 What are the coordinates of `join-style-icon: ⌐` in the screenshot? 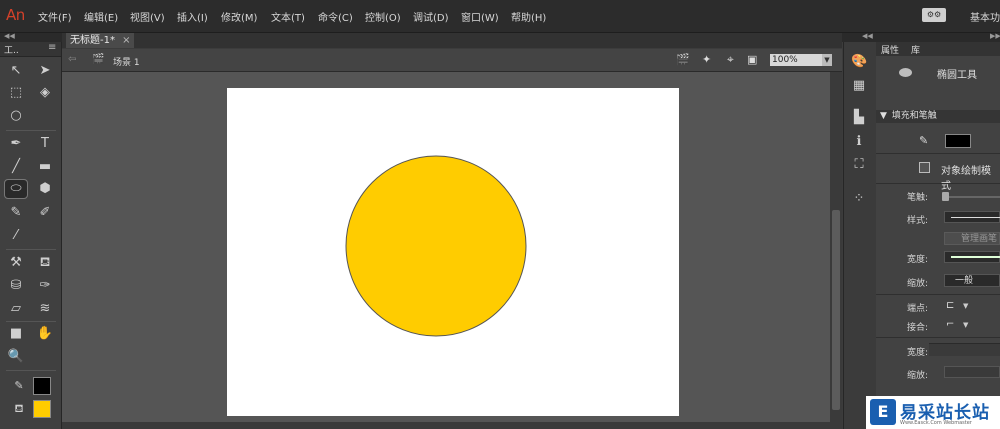 It's located at (950, 324).